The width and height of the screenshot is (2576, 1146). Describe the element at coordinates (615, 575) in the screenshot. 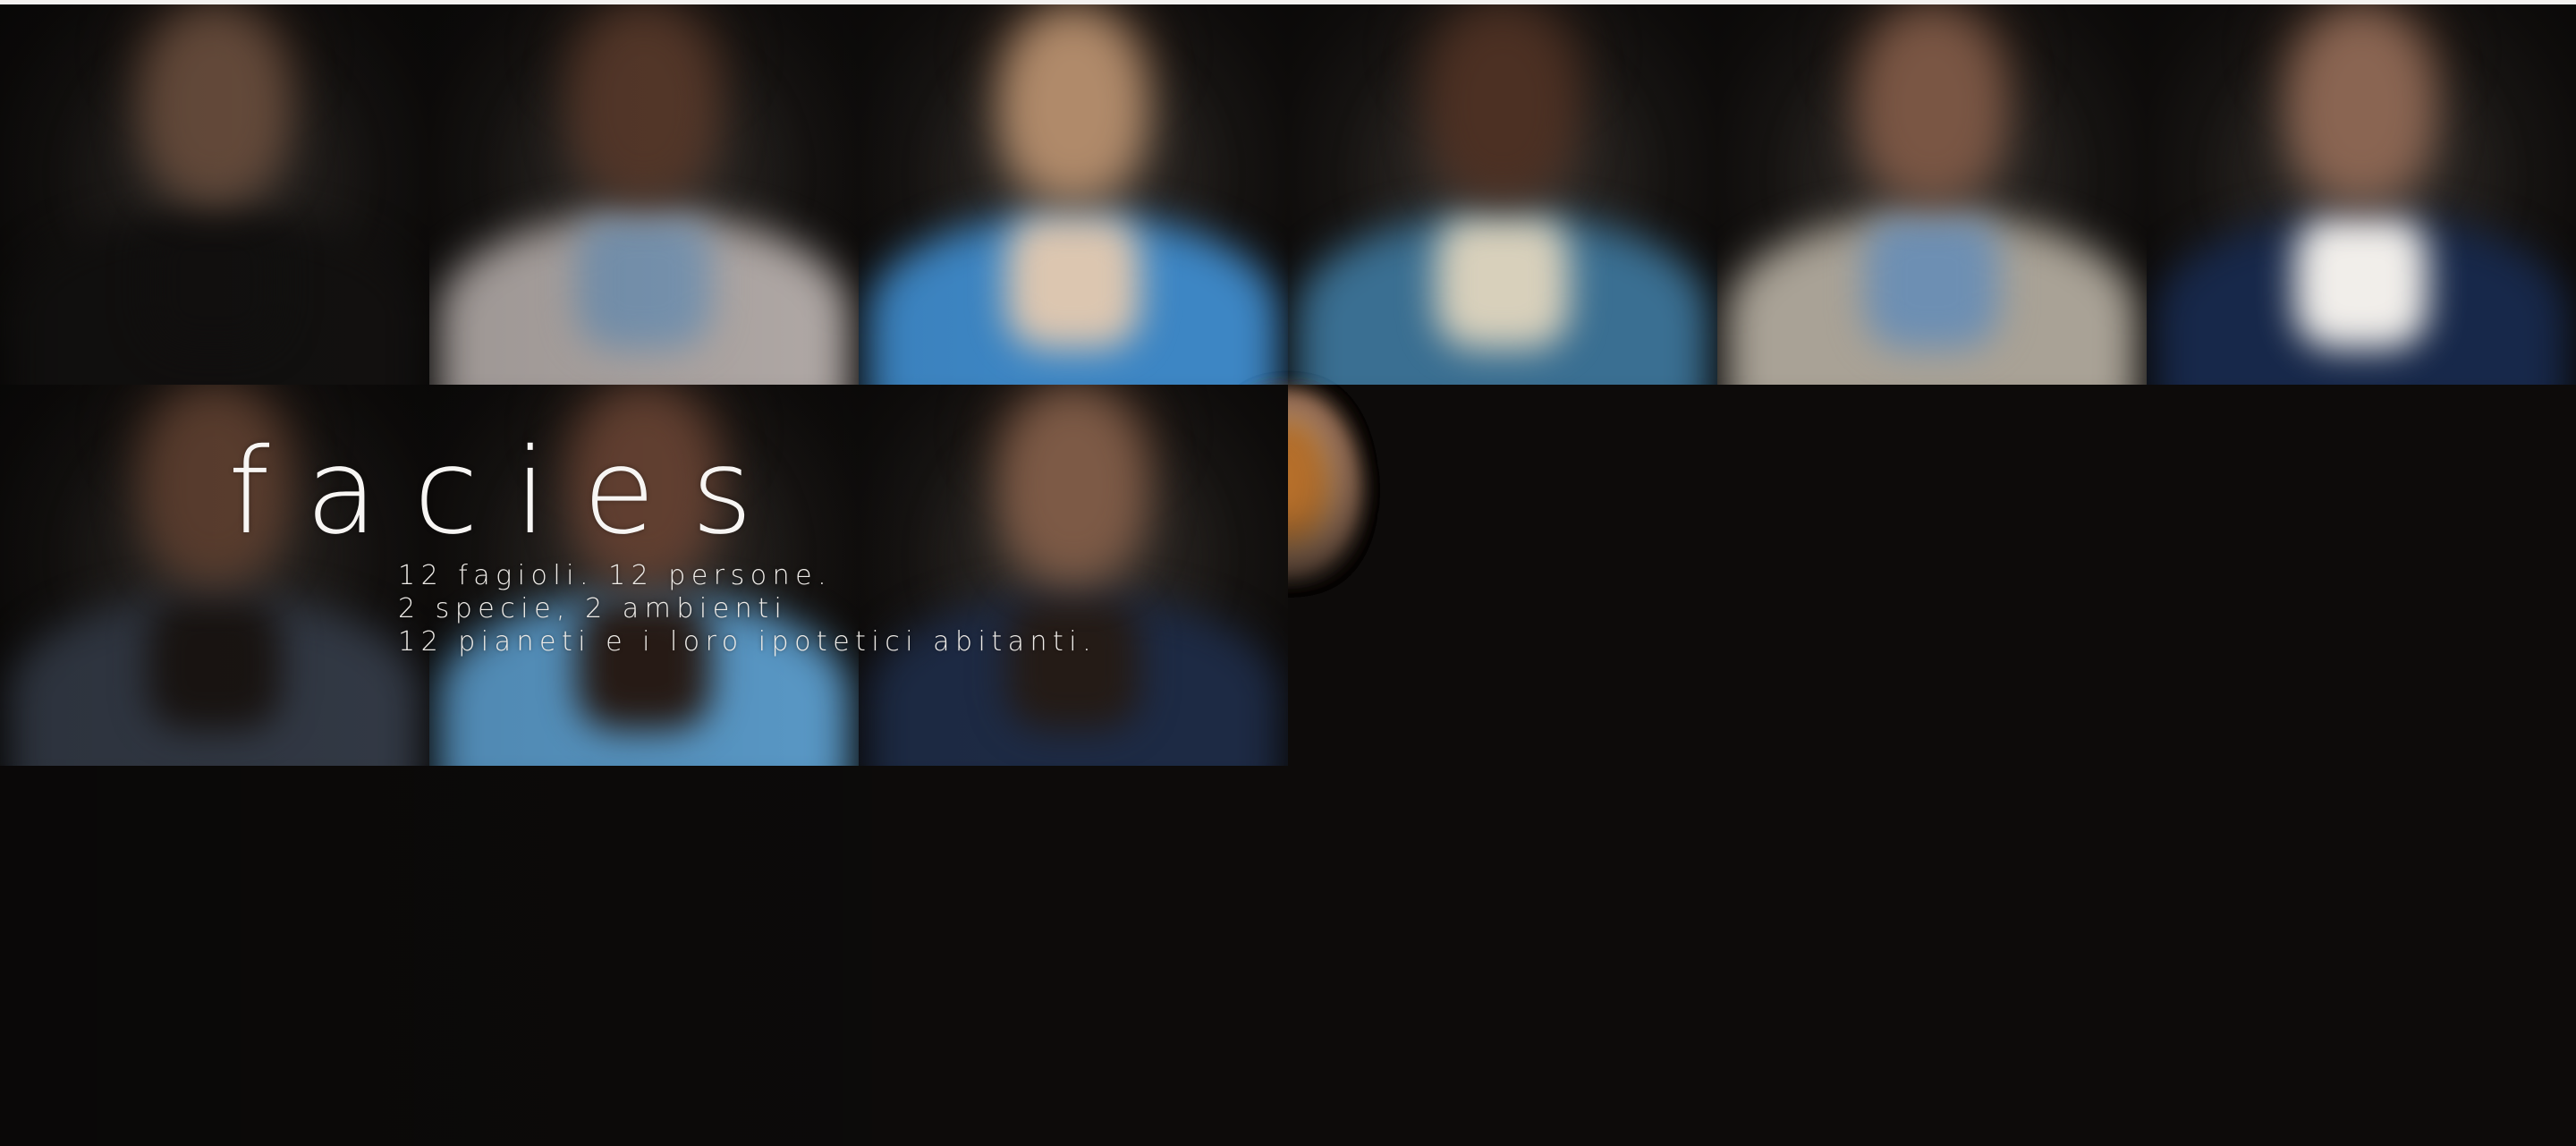

I see `tagline-line-1: 12 fagioli. 12 persone.` at that location.